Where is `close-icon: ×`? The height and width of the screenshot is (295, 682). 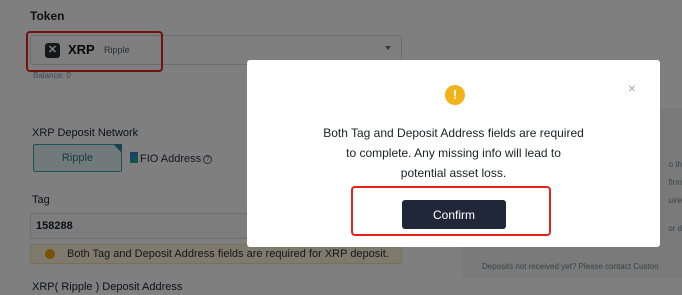 close-icon: × is located at coordinates (632, 88).